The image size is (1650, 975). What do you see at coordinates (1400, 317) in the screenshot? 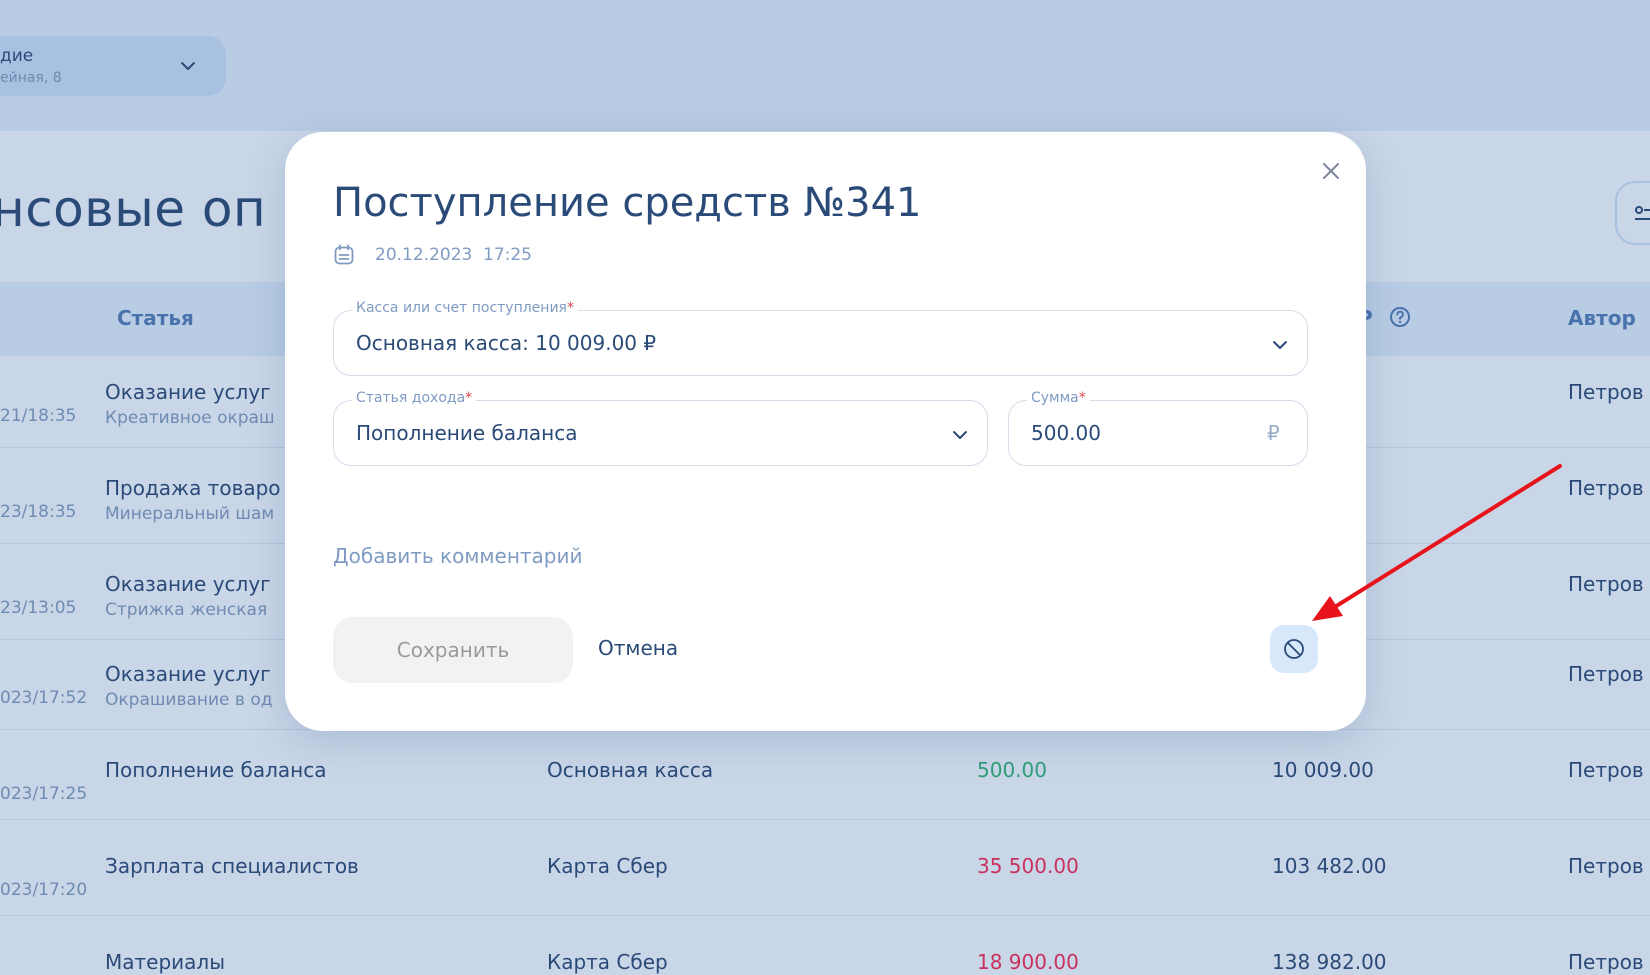
I see `help-circle-icon` at bounding box center [1400, 317].